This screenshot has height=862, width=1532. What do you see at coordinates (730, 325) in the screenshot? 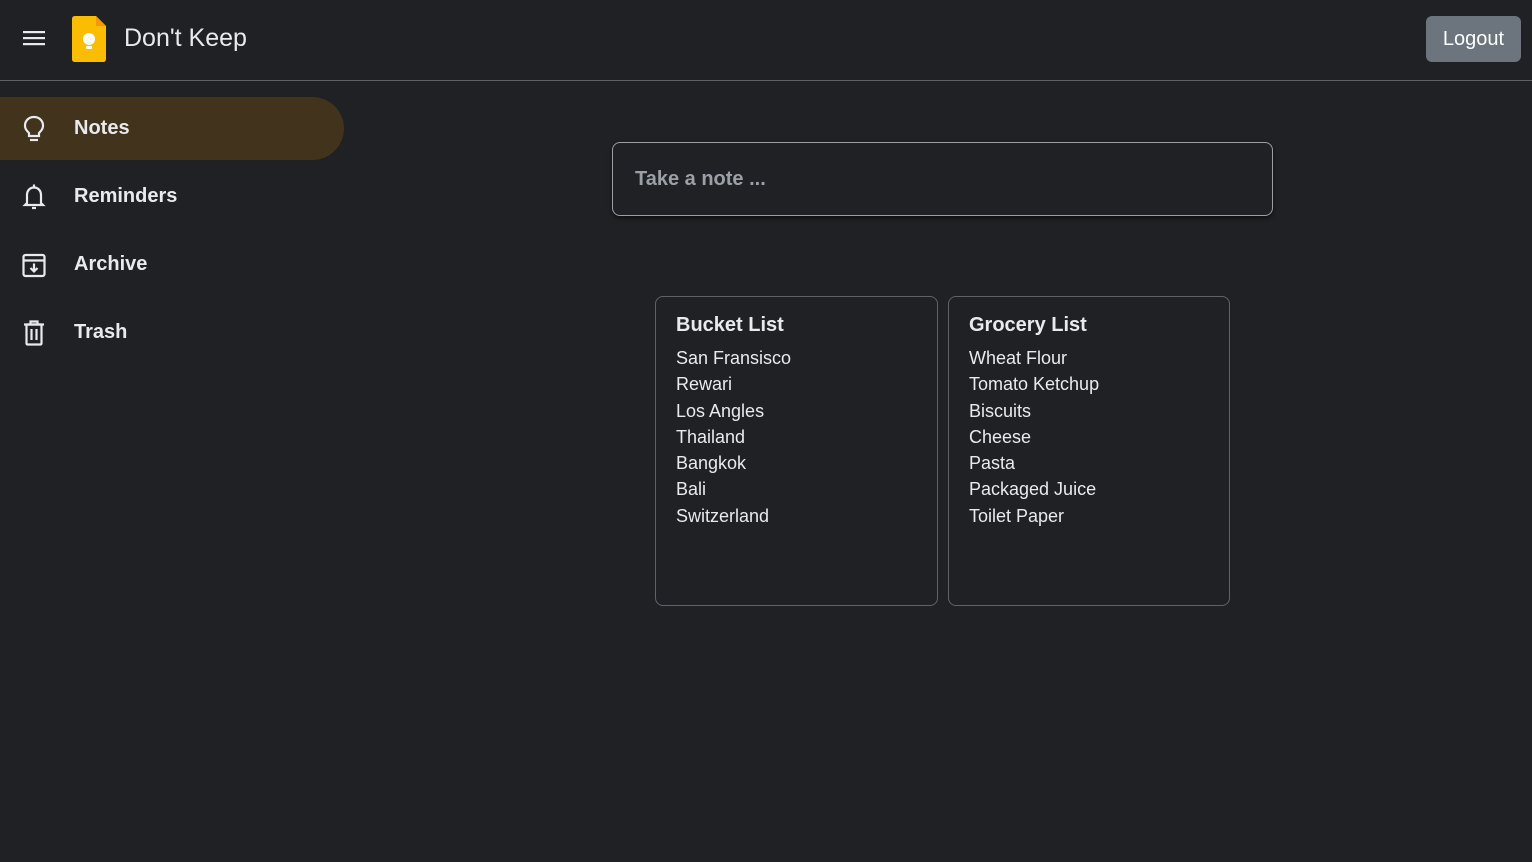
I see `note-title: Bucket List` at bounding box center [730, 325].